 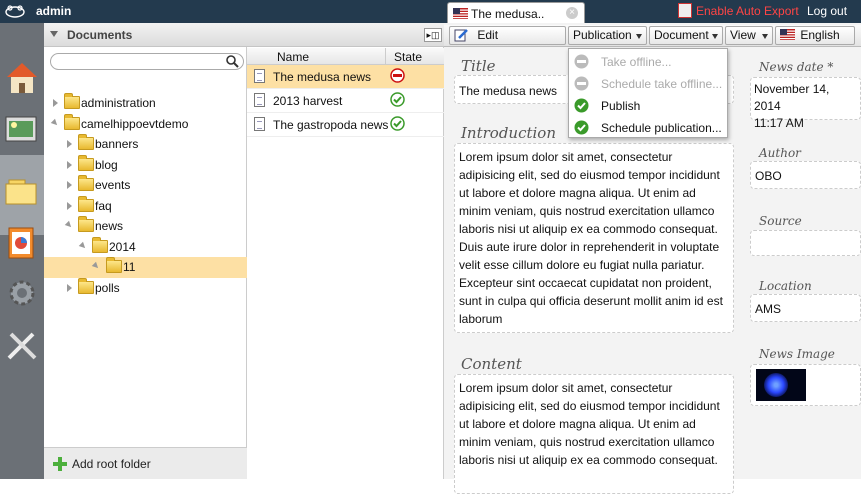 What do you see at coordinates (785, 286) in the screenshot?
I see `location-label: Location` at bounding box center [785, 286].